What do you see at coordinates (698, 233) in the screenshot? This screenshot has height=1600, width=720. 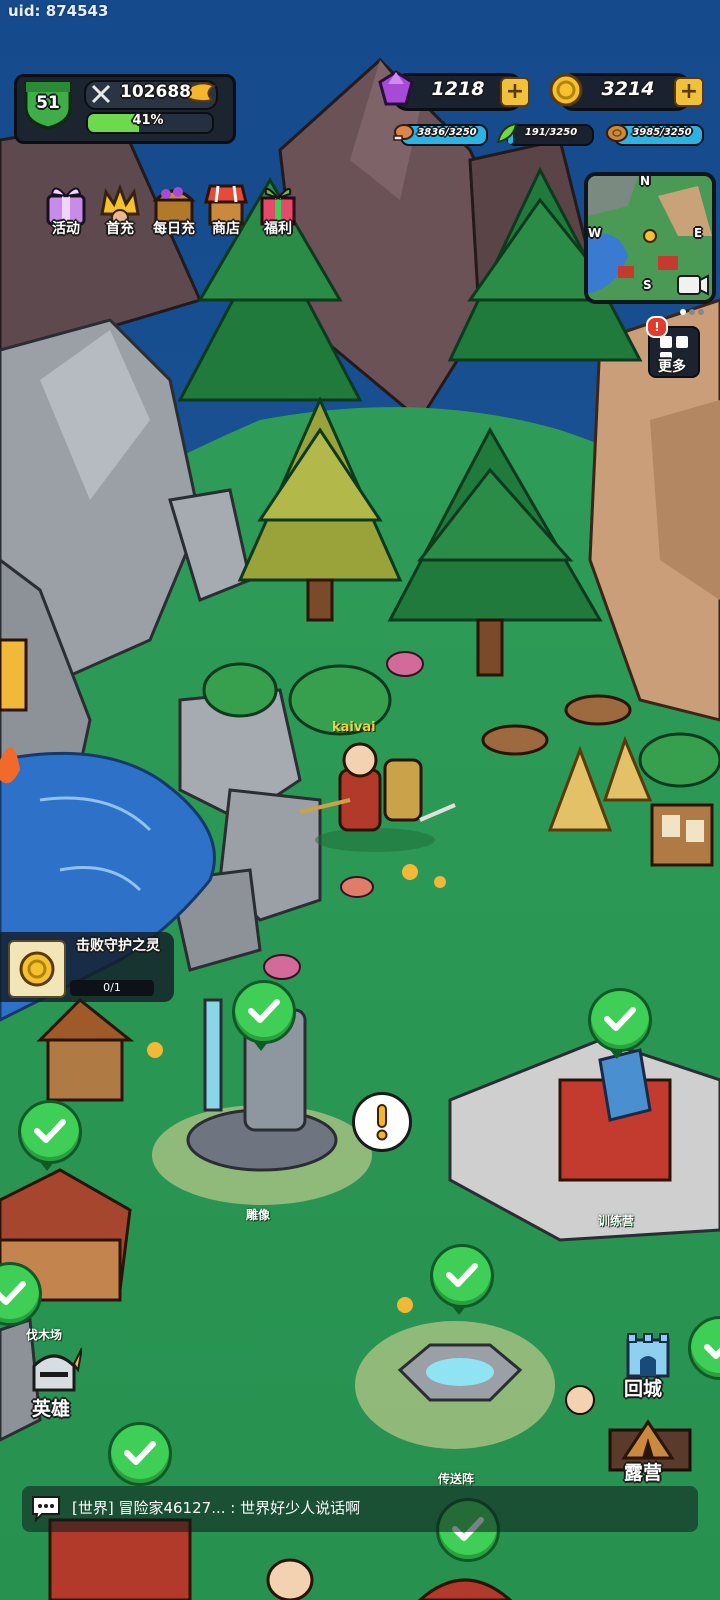 I see `minimap-east: E` at bounding box center [698, 233].